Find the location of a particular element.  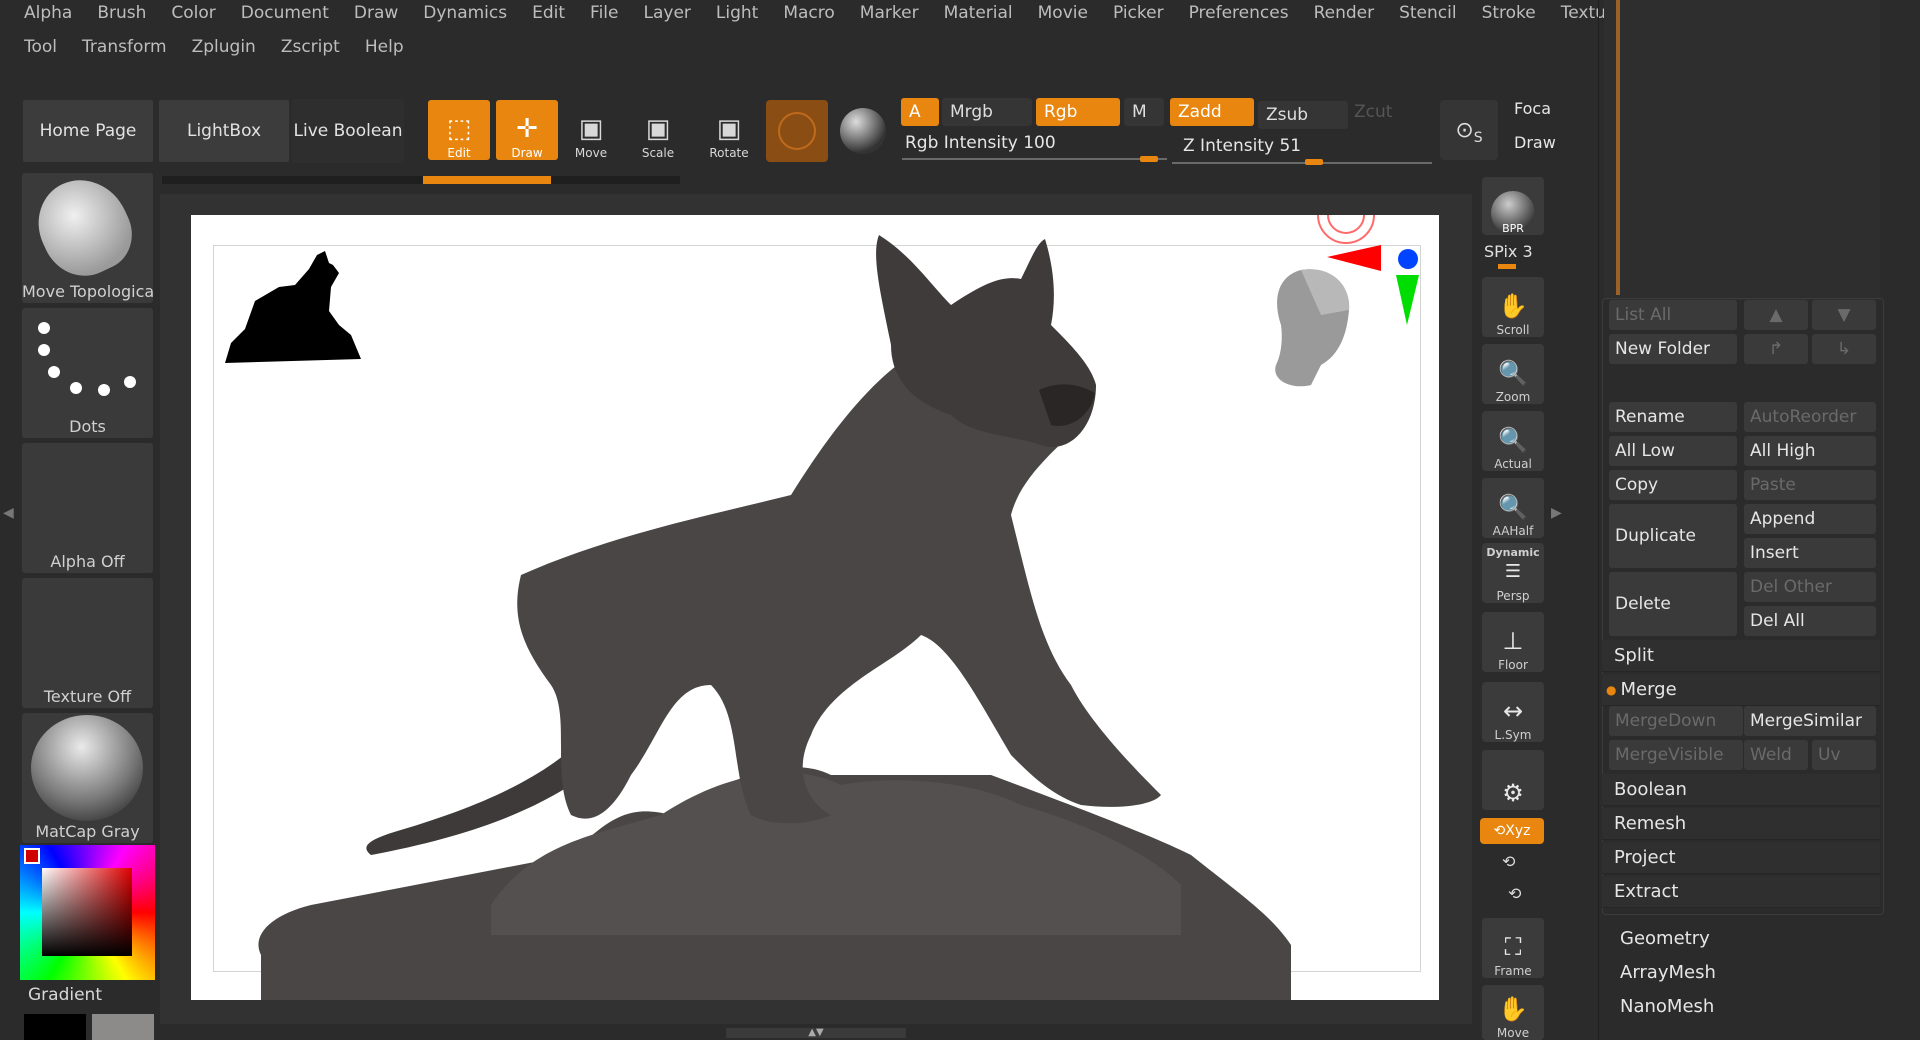

live-boolean-button: Live Boolean is located at coordinates (348, 131).